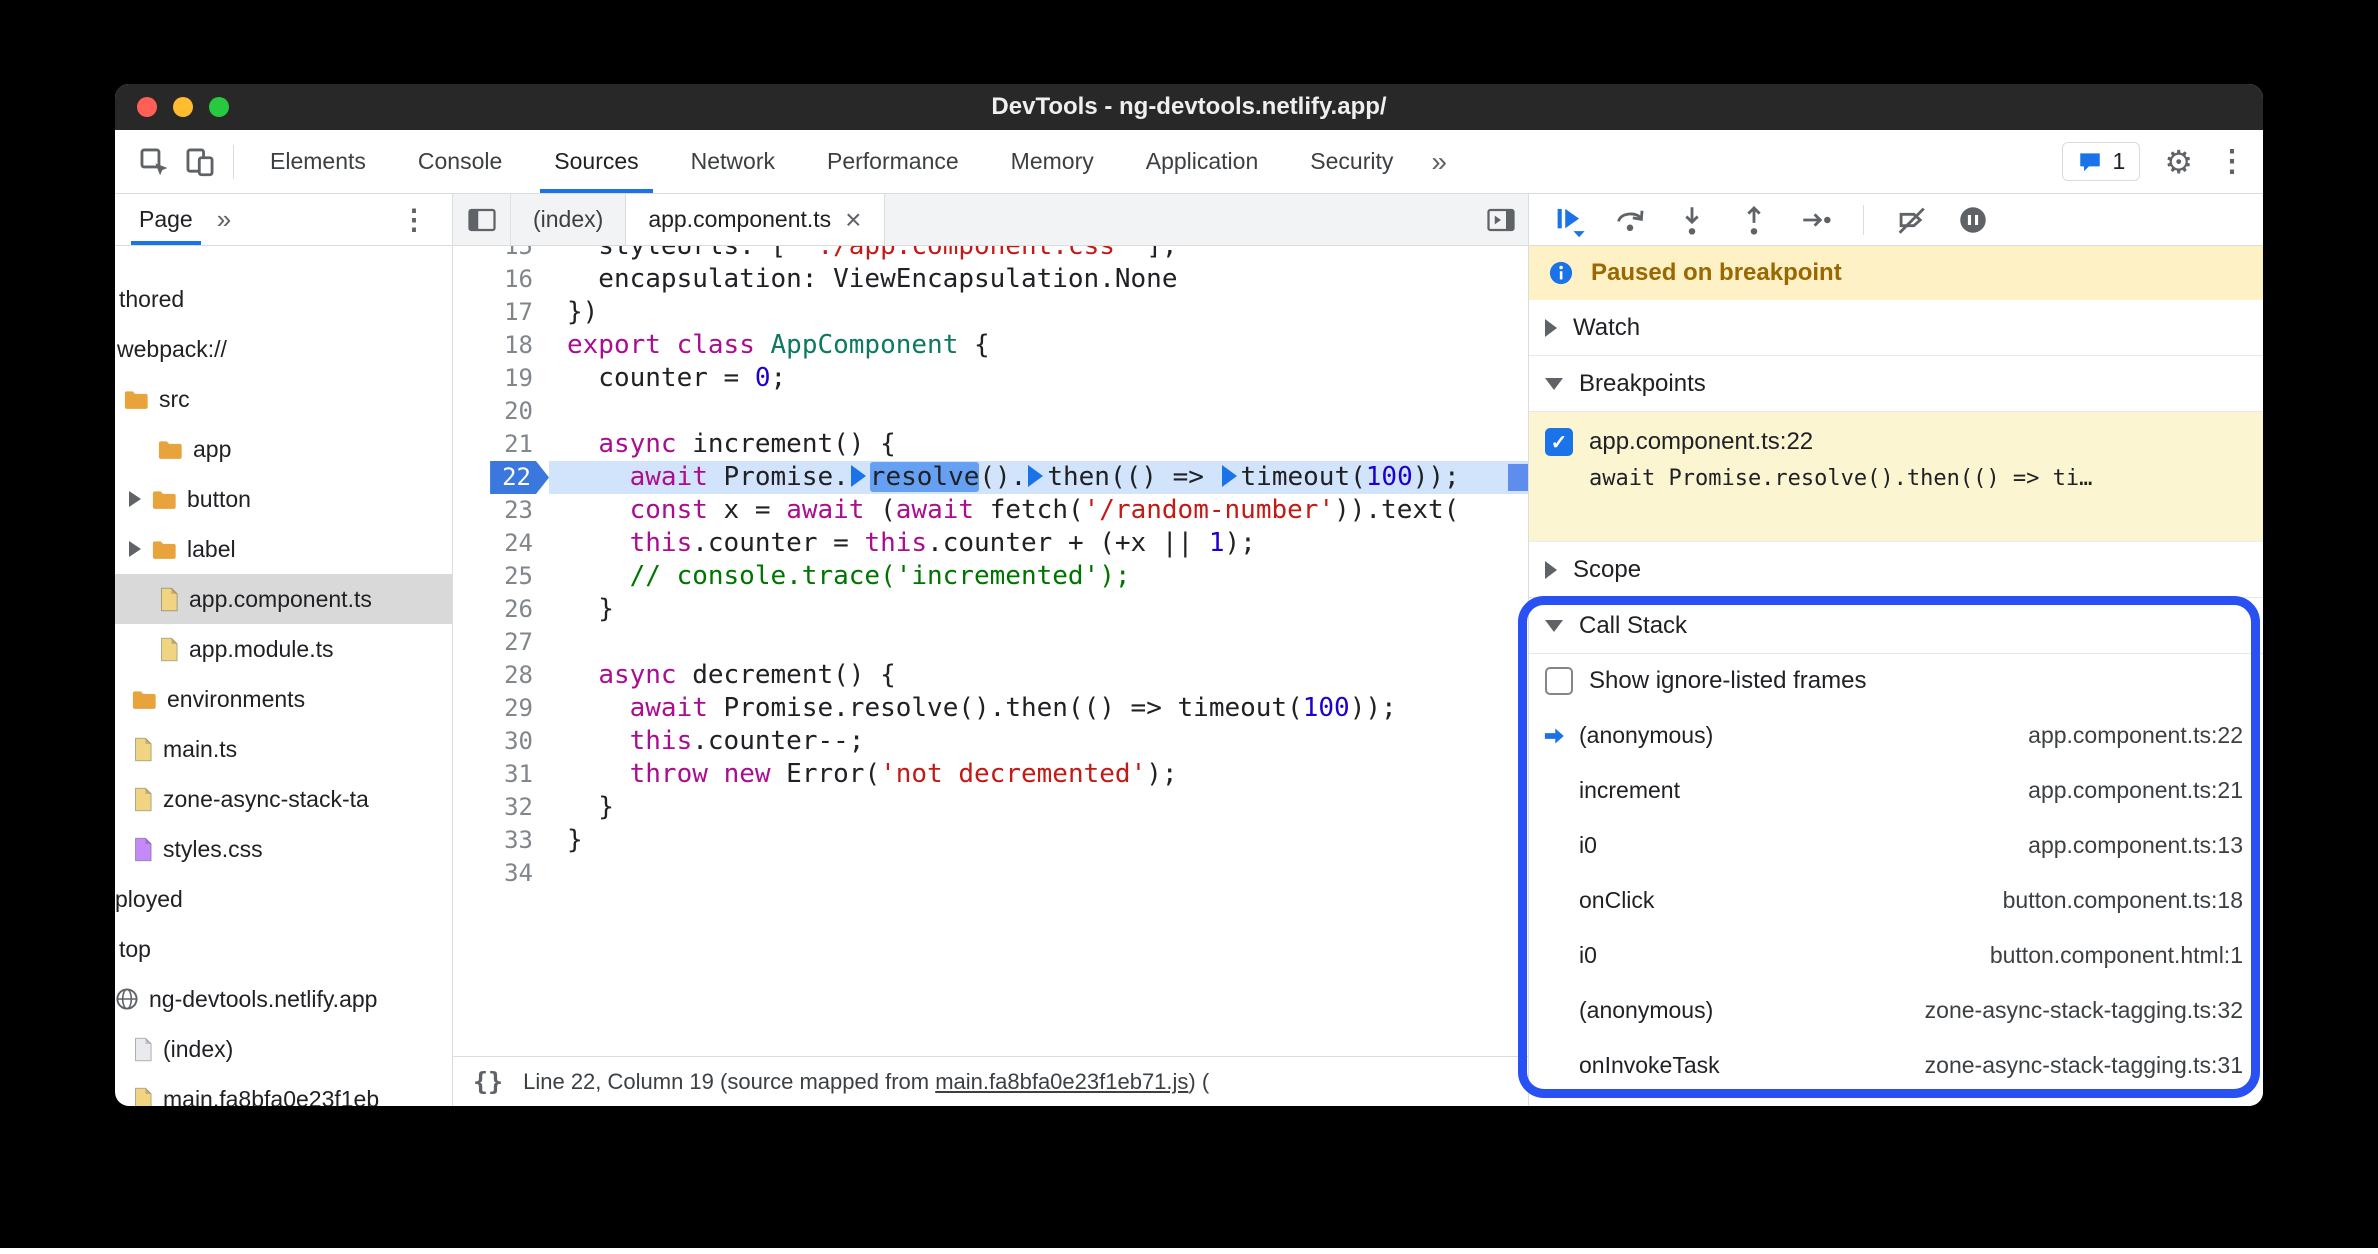  Describe the element at coordinates (224, 219) in the screenshot. I see `pane-more-tabs-icon: »` at that location.